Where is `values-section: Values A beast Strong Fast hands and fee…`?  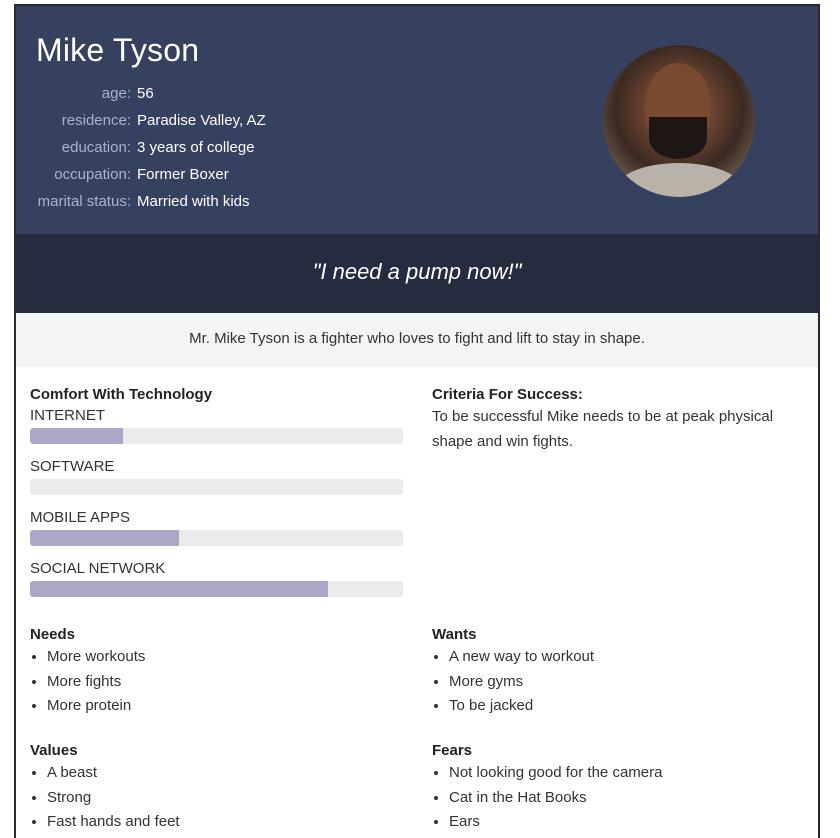
values-section: Values A beast Strong Fast hands and fee… is located at coordinates (215, 788).